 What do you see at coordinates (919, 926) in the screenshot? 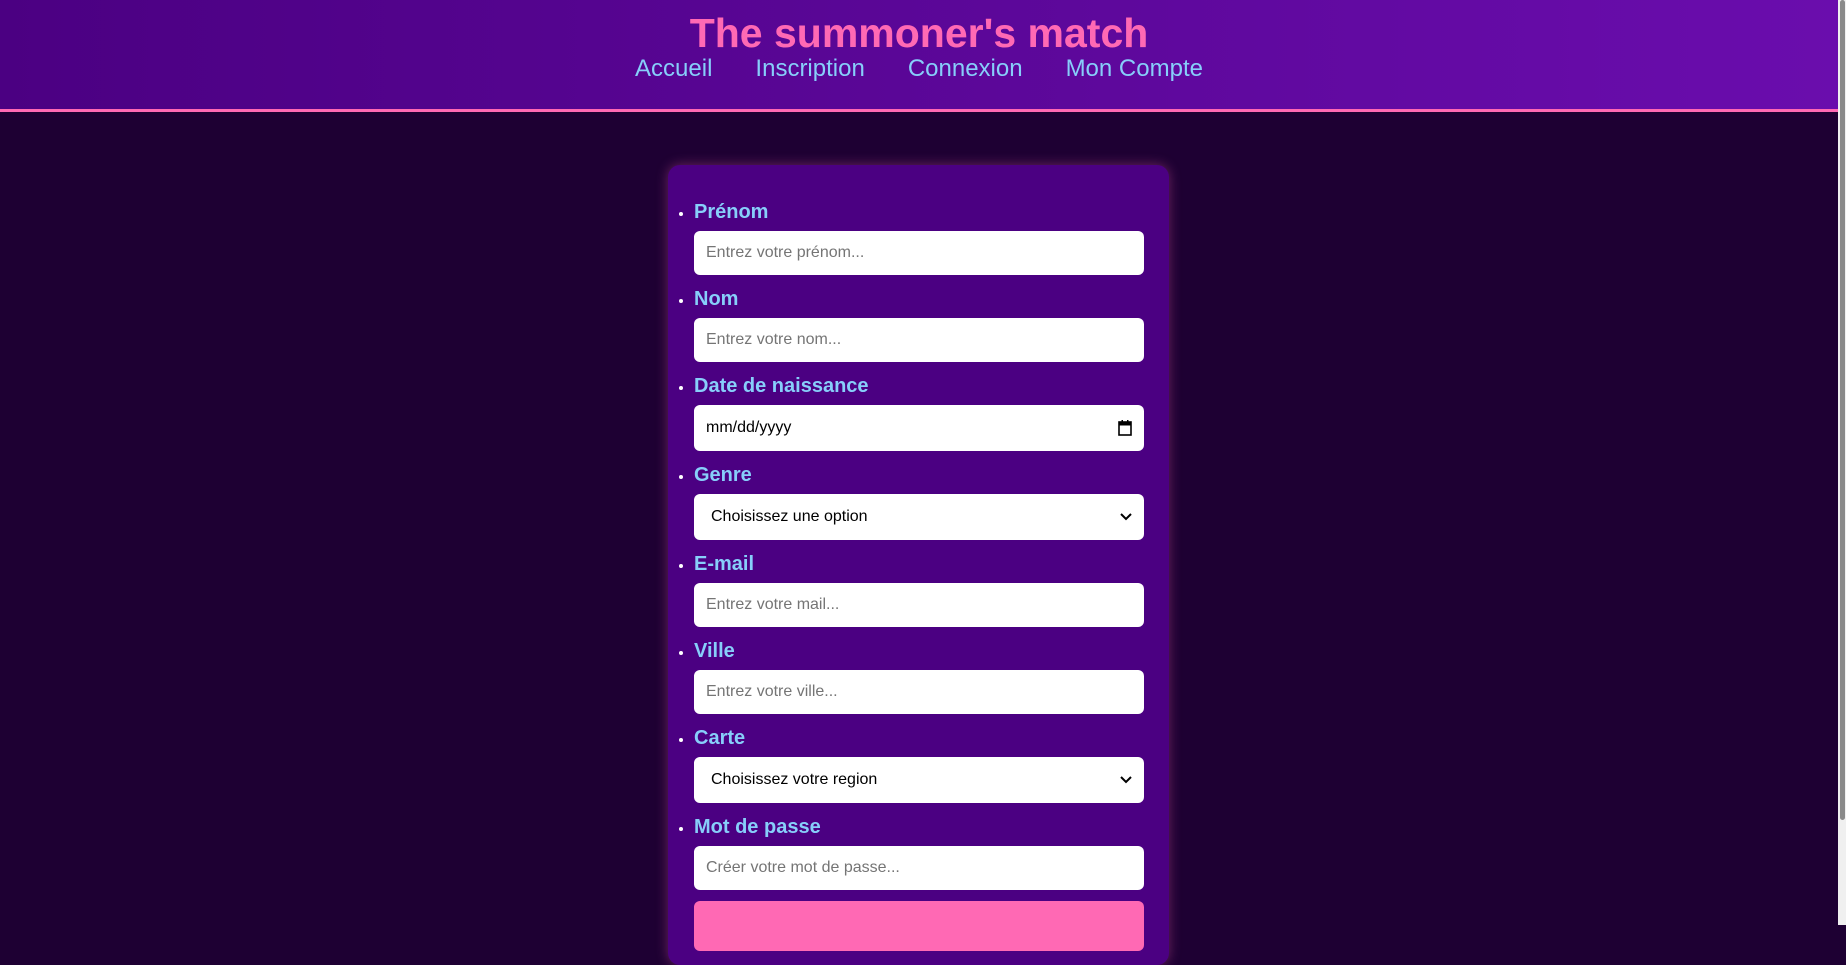
I see `submit-button` at bounding box center [919, 926].